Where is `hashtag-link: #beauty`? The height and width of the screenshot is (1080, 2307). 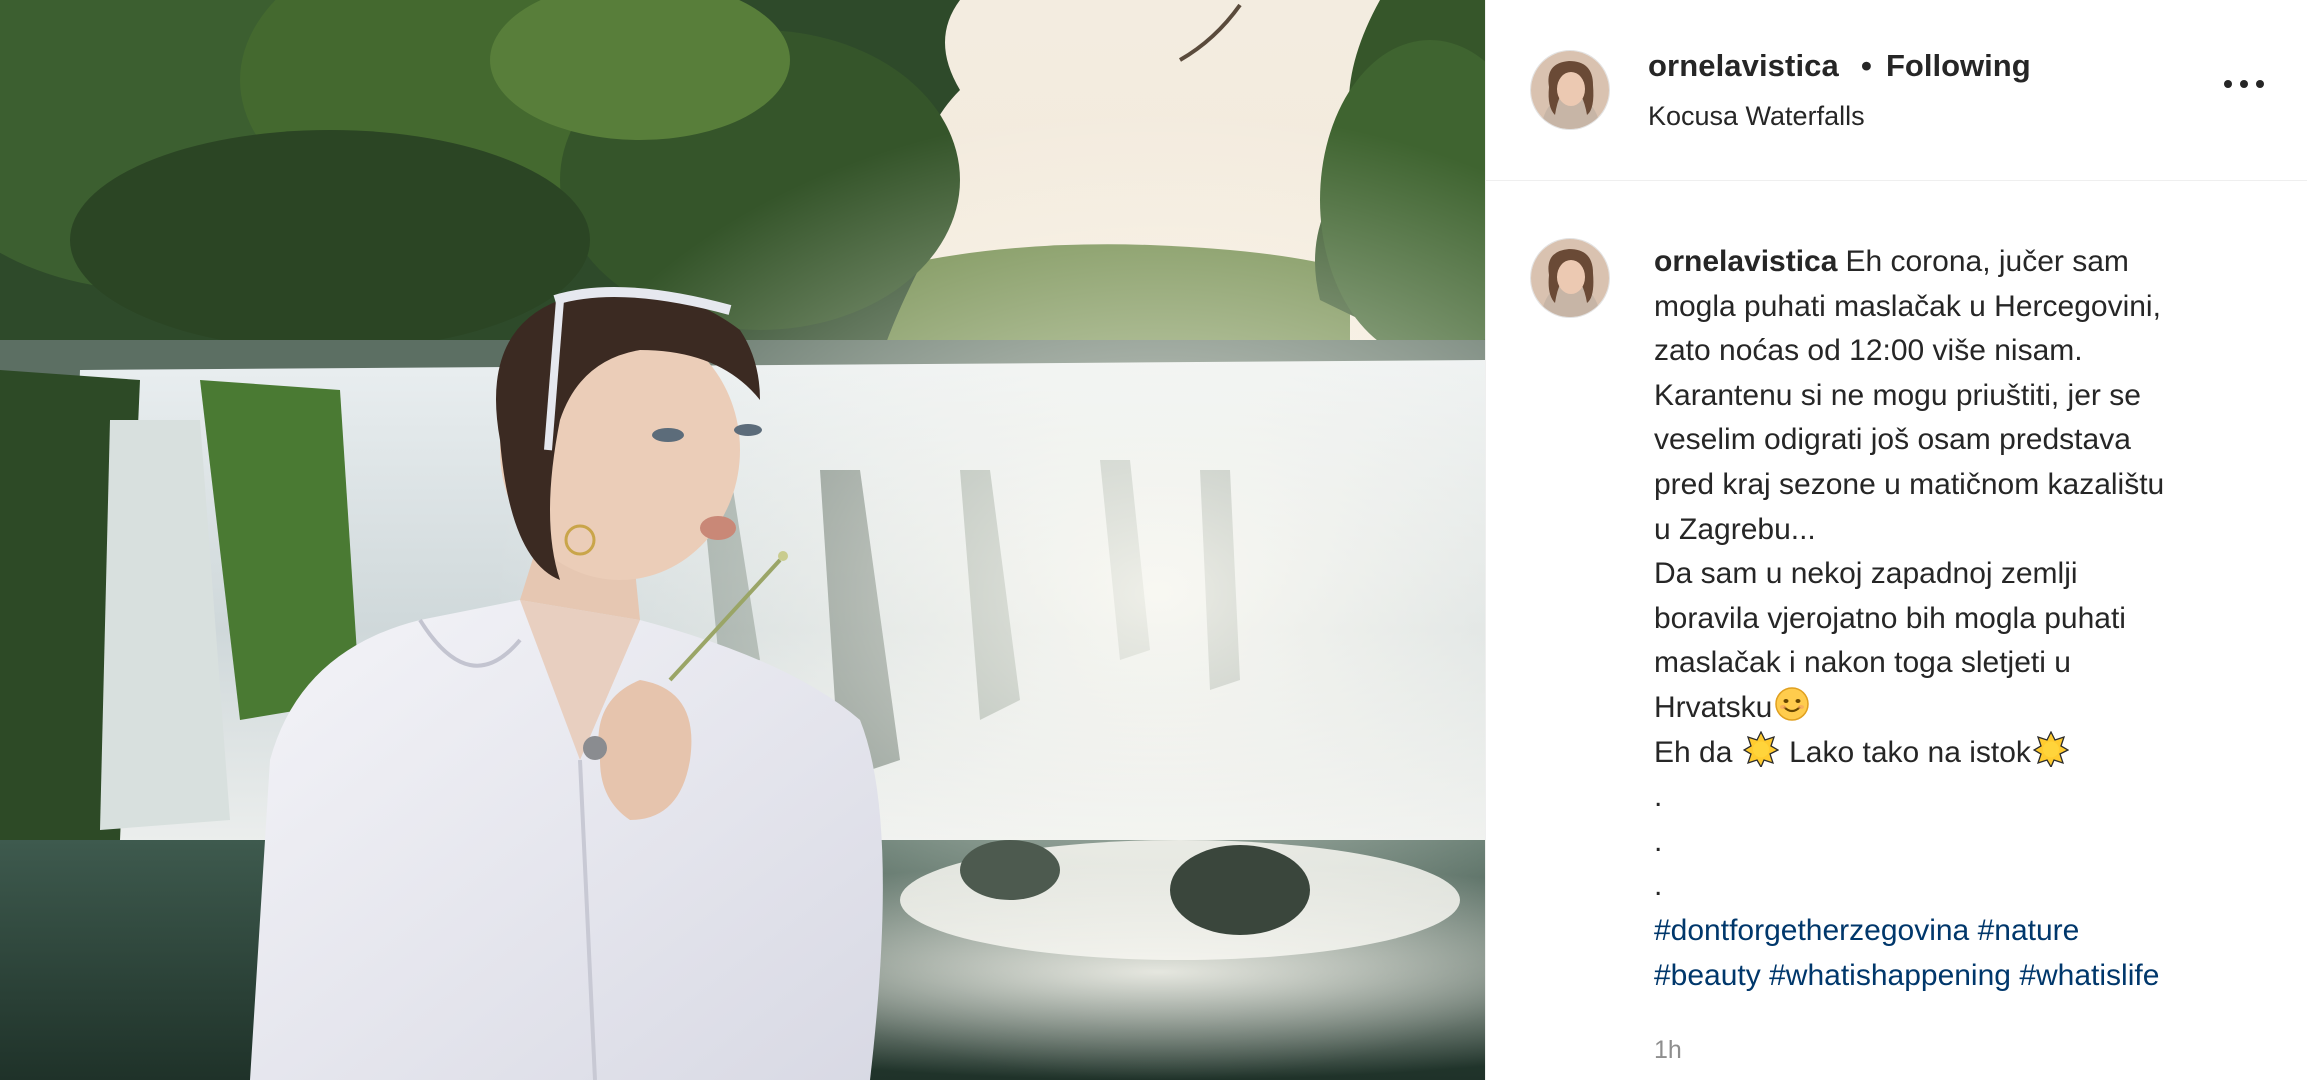
hashtag-link: #beauty is located at coordinates (1707, 975).